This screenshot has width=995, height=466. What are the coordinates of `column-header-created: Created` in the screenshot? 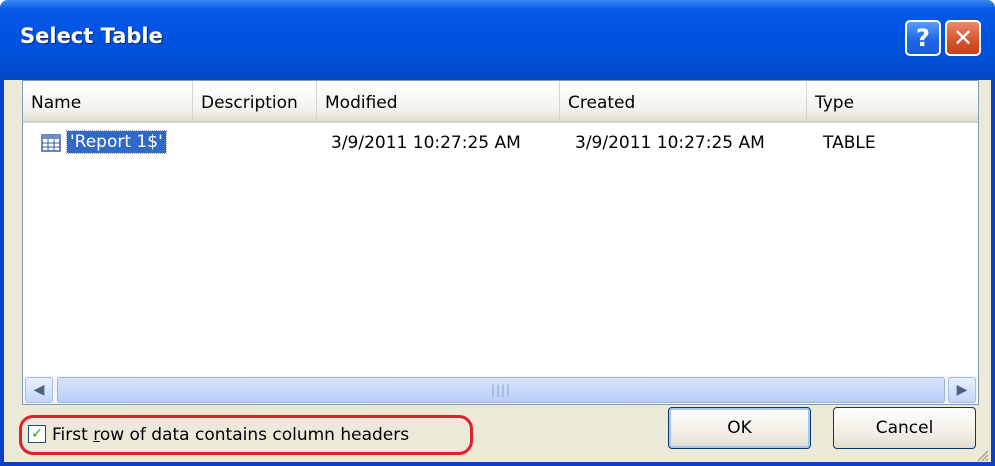 It's located at (683, 101).